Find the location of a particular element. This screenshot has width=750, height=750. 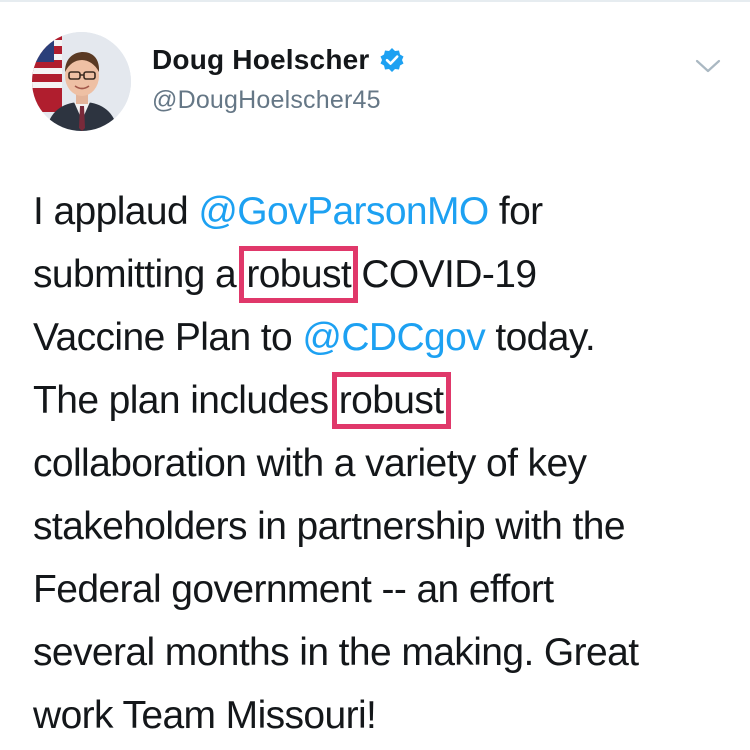

tweet-line: I applaud @GovParsonMO for is located at coordinates (383, 211).